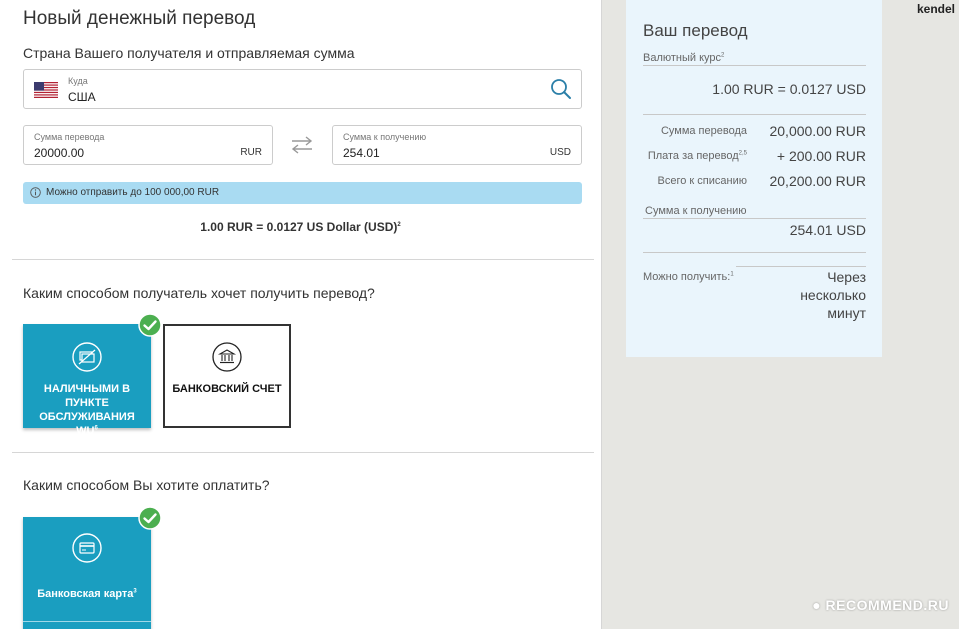 Image resolution: width=959 pixels, height=629 pixels. I want to click on destination-value: США, so click(82, 97).